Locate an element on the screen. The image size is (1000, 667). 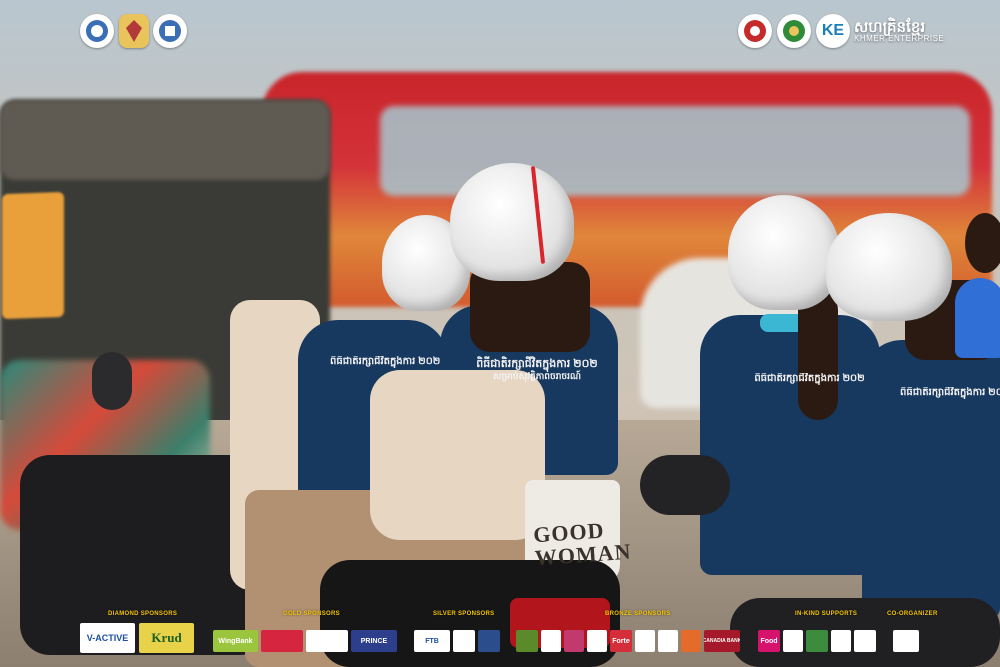
sponsor-bronze-1-logo is located at coordinates (527, 641).